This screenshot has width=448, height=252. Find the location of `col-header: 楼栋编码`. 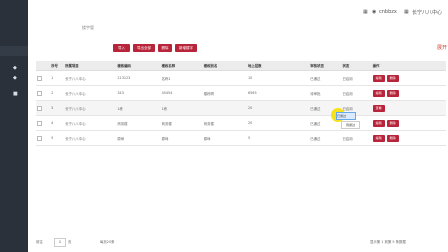

col-header: 楼栋编码 is located at coordinates (138, 66).